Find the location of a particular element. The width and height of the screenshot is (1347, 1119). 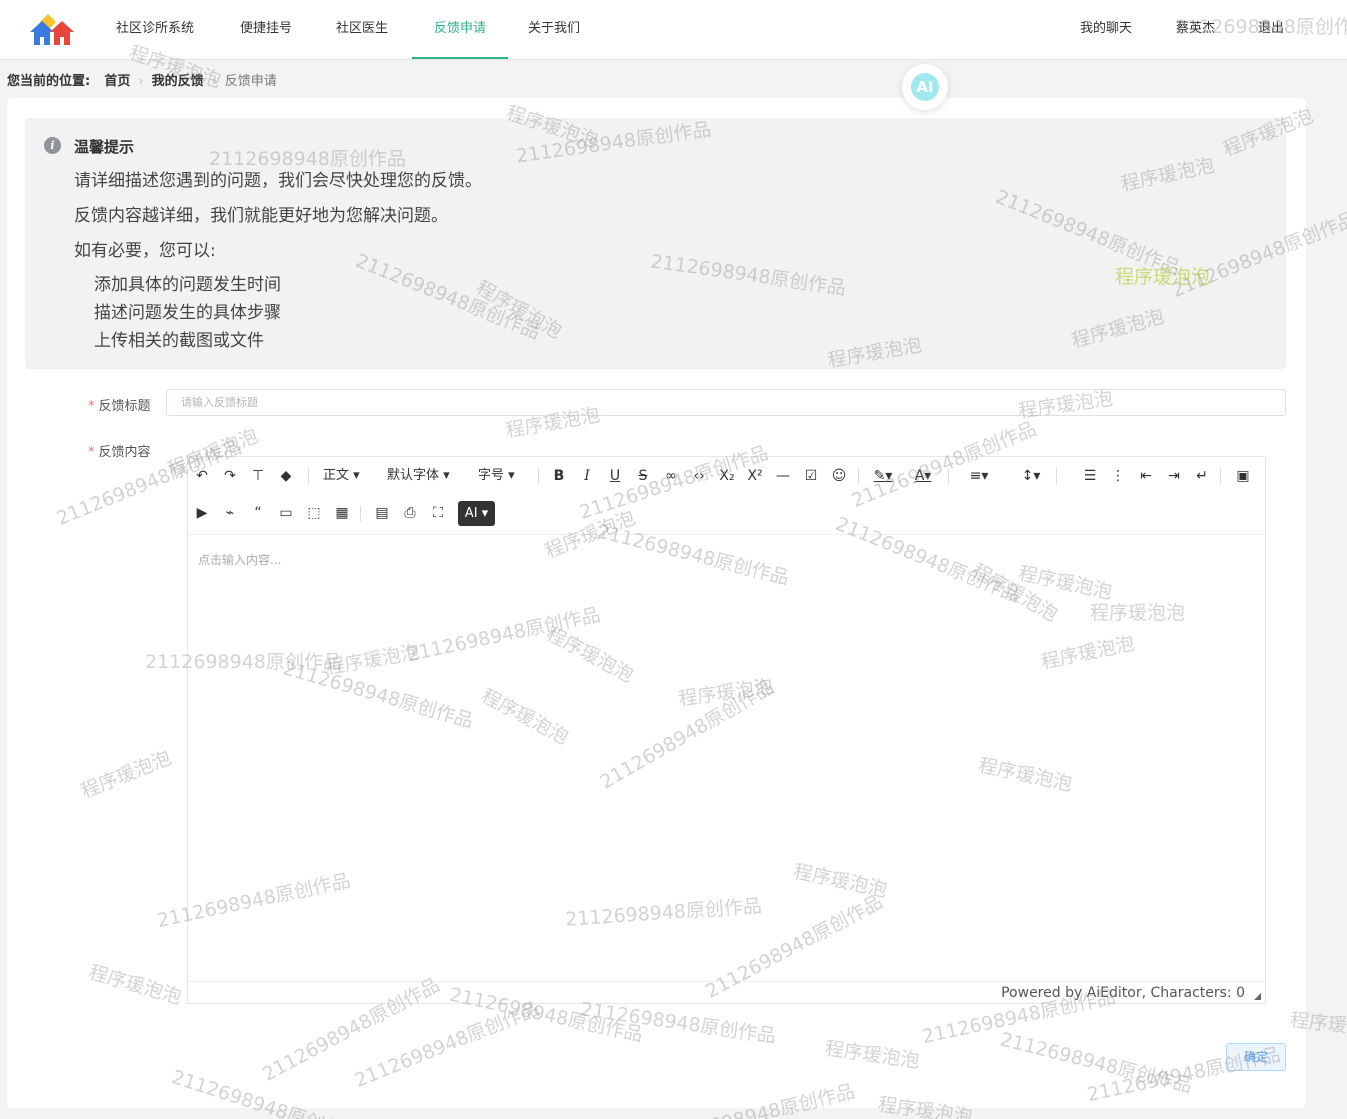

tip-sub-item: 上传相关的截图或文件 is located at coordinates (179, 341).